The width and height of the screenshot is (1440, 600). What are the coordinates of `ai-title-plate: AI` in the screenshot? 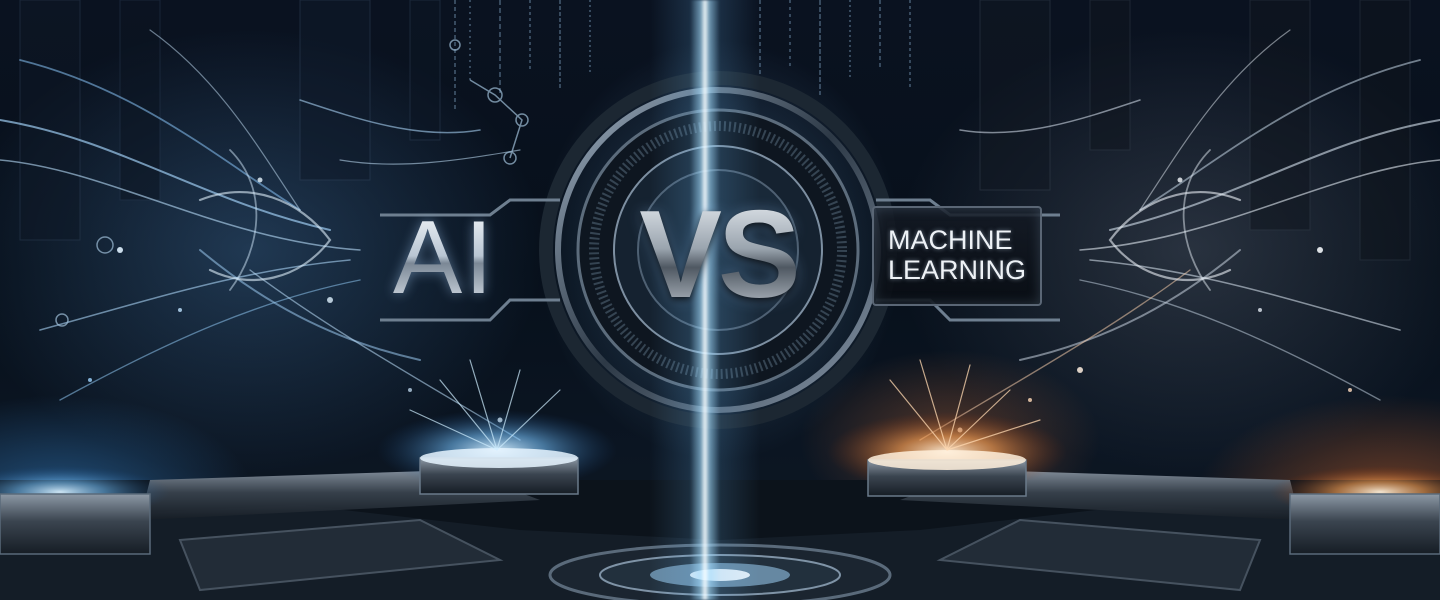 It's located at (444, 258).